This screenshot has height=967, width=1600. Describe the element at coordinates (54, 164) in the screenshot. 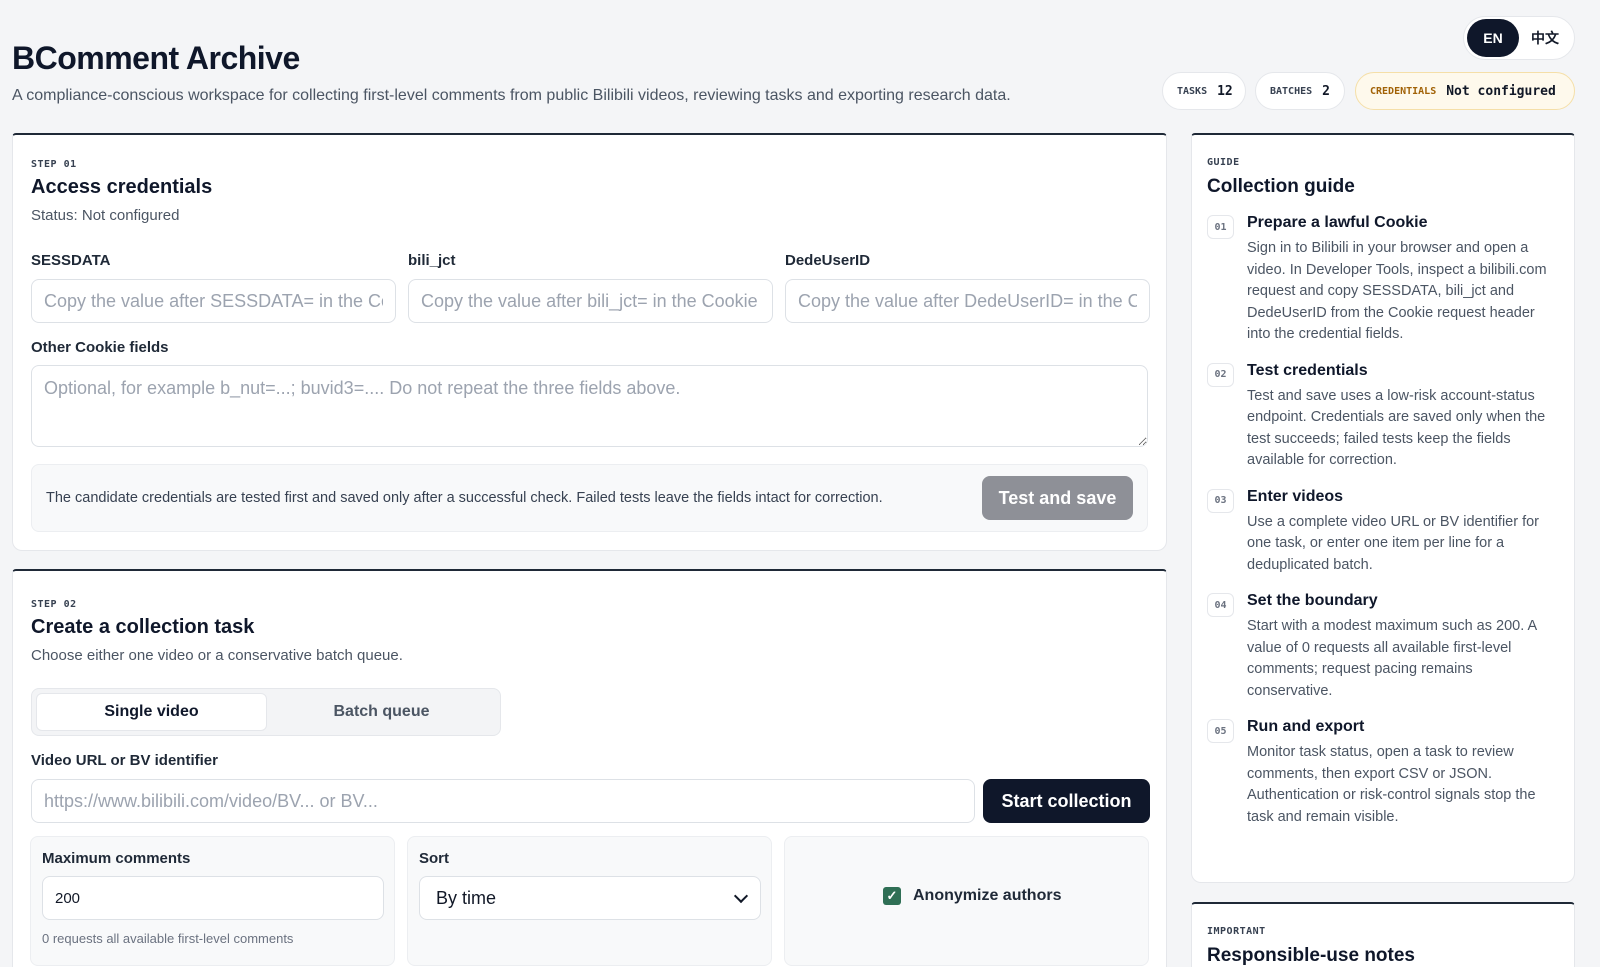

I see `step-01-label: STEP 01` at that location.